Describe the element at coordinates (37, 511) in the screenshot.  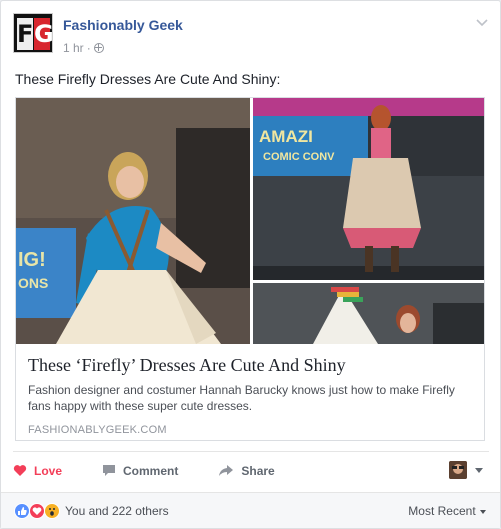
I see `love-reaction-icon` at that location.